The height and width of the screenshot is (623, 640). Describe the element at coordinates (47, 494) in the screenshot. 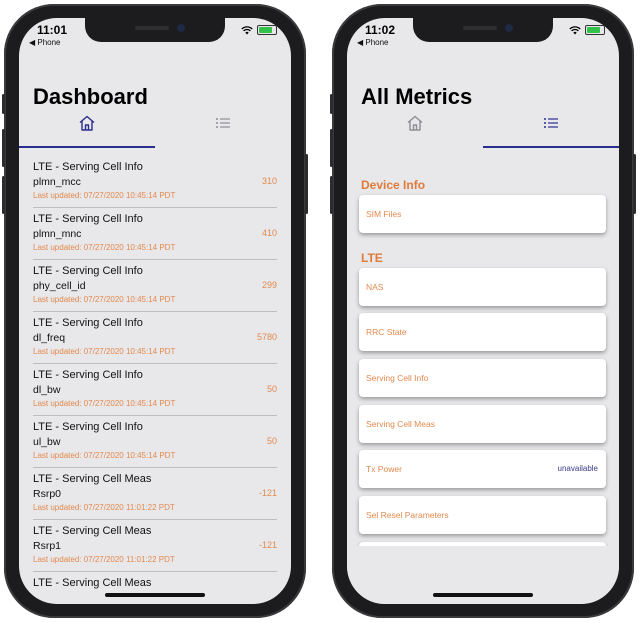

I see `row-metric-name: Rsrp0` at that location.